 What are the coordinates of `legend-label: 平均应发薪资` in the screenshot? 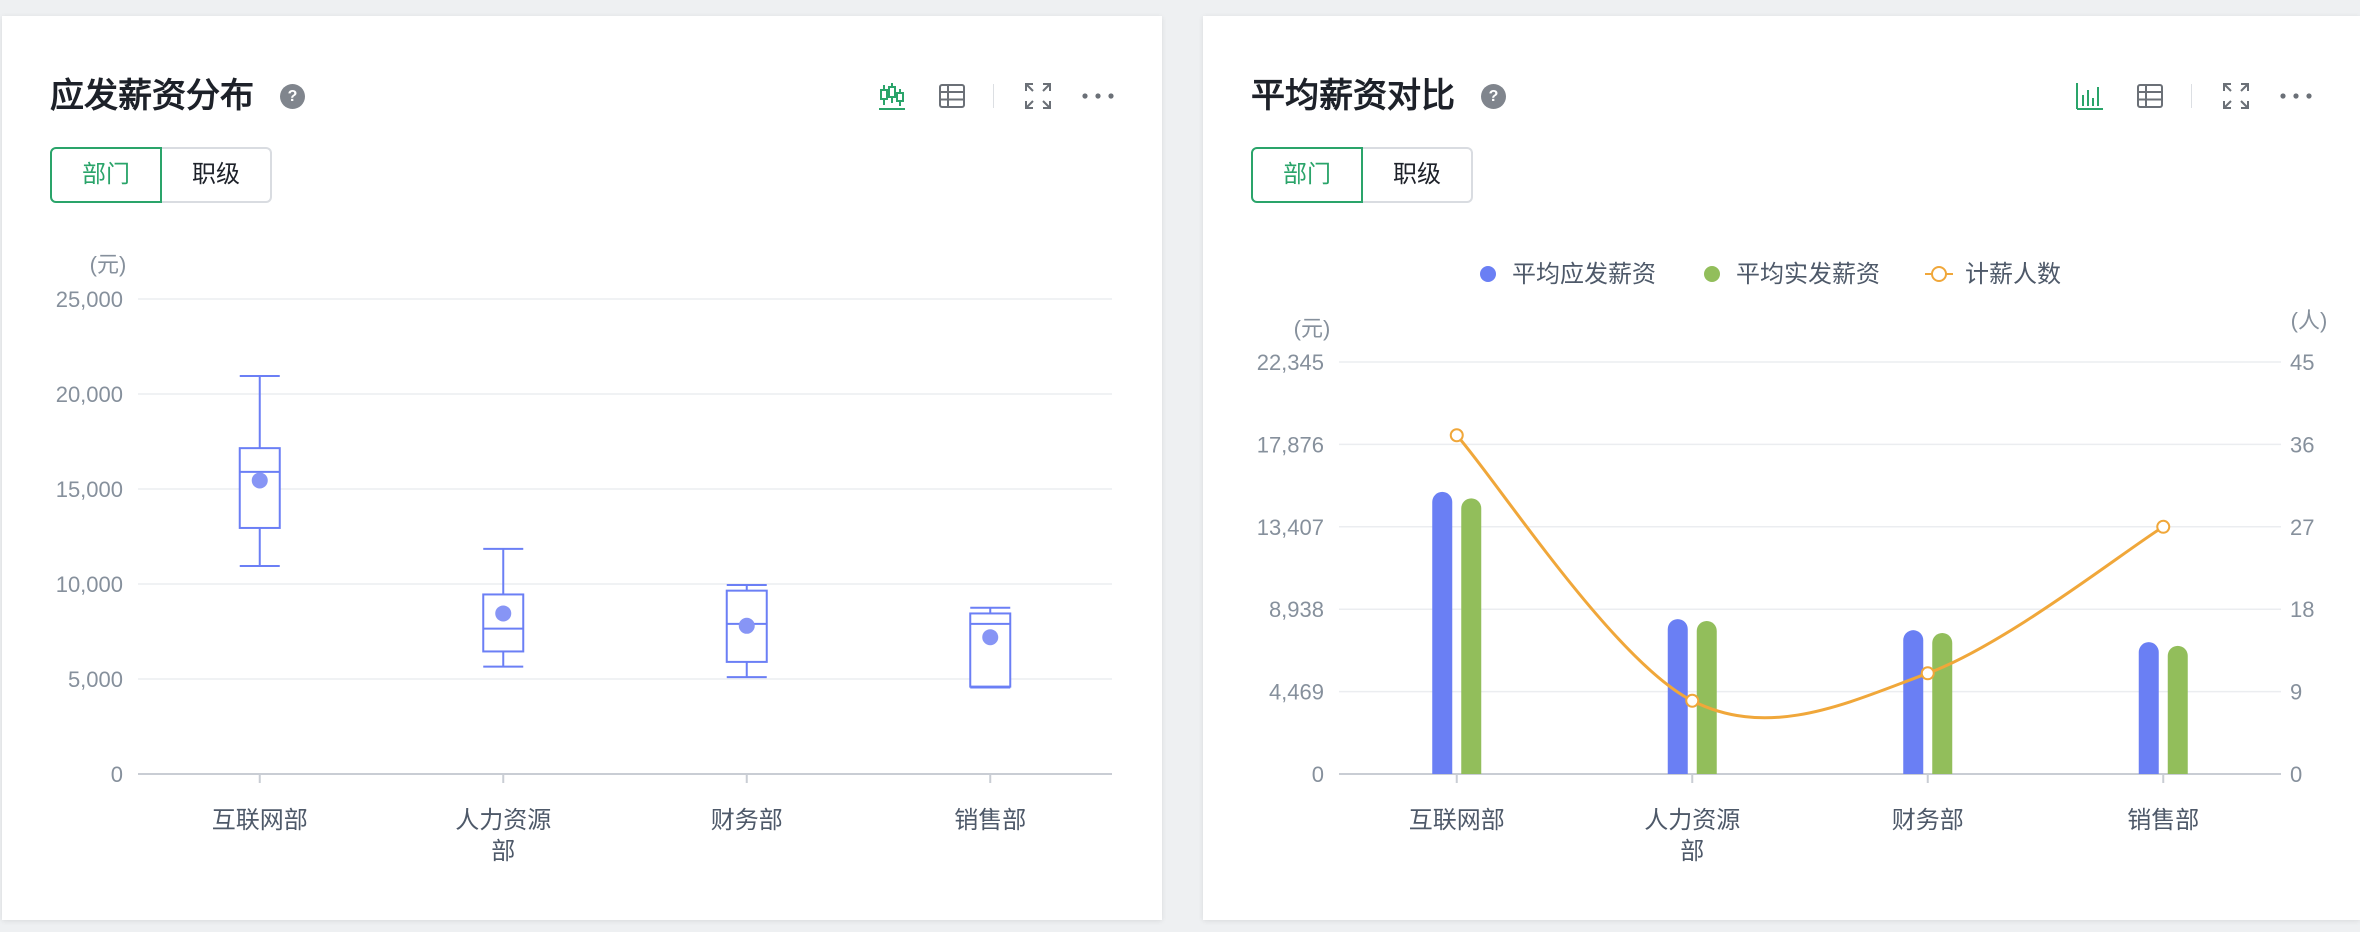 It's located at (1584, 274).